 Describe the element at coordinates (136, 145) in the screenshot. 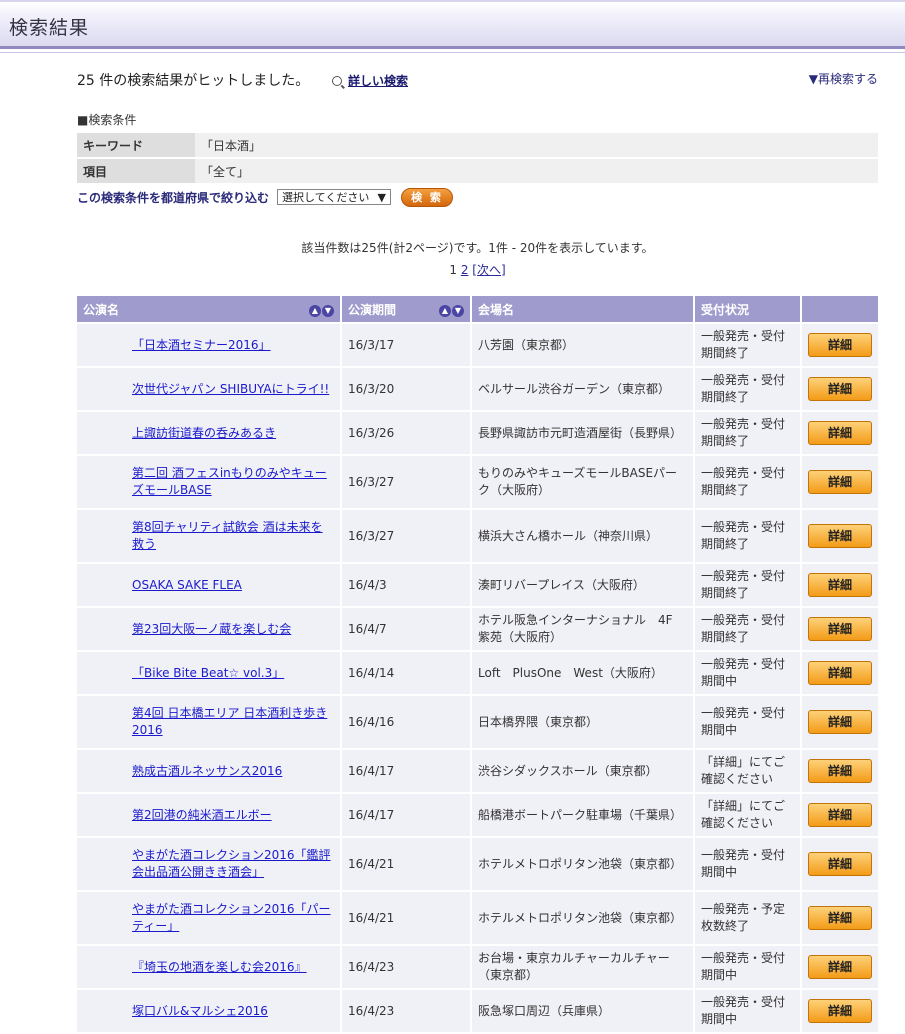

I see `condition-key: キーワード` at that location.